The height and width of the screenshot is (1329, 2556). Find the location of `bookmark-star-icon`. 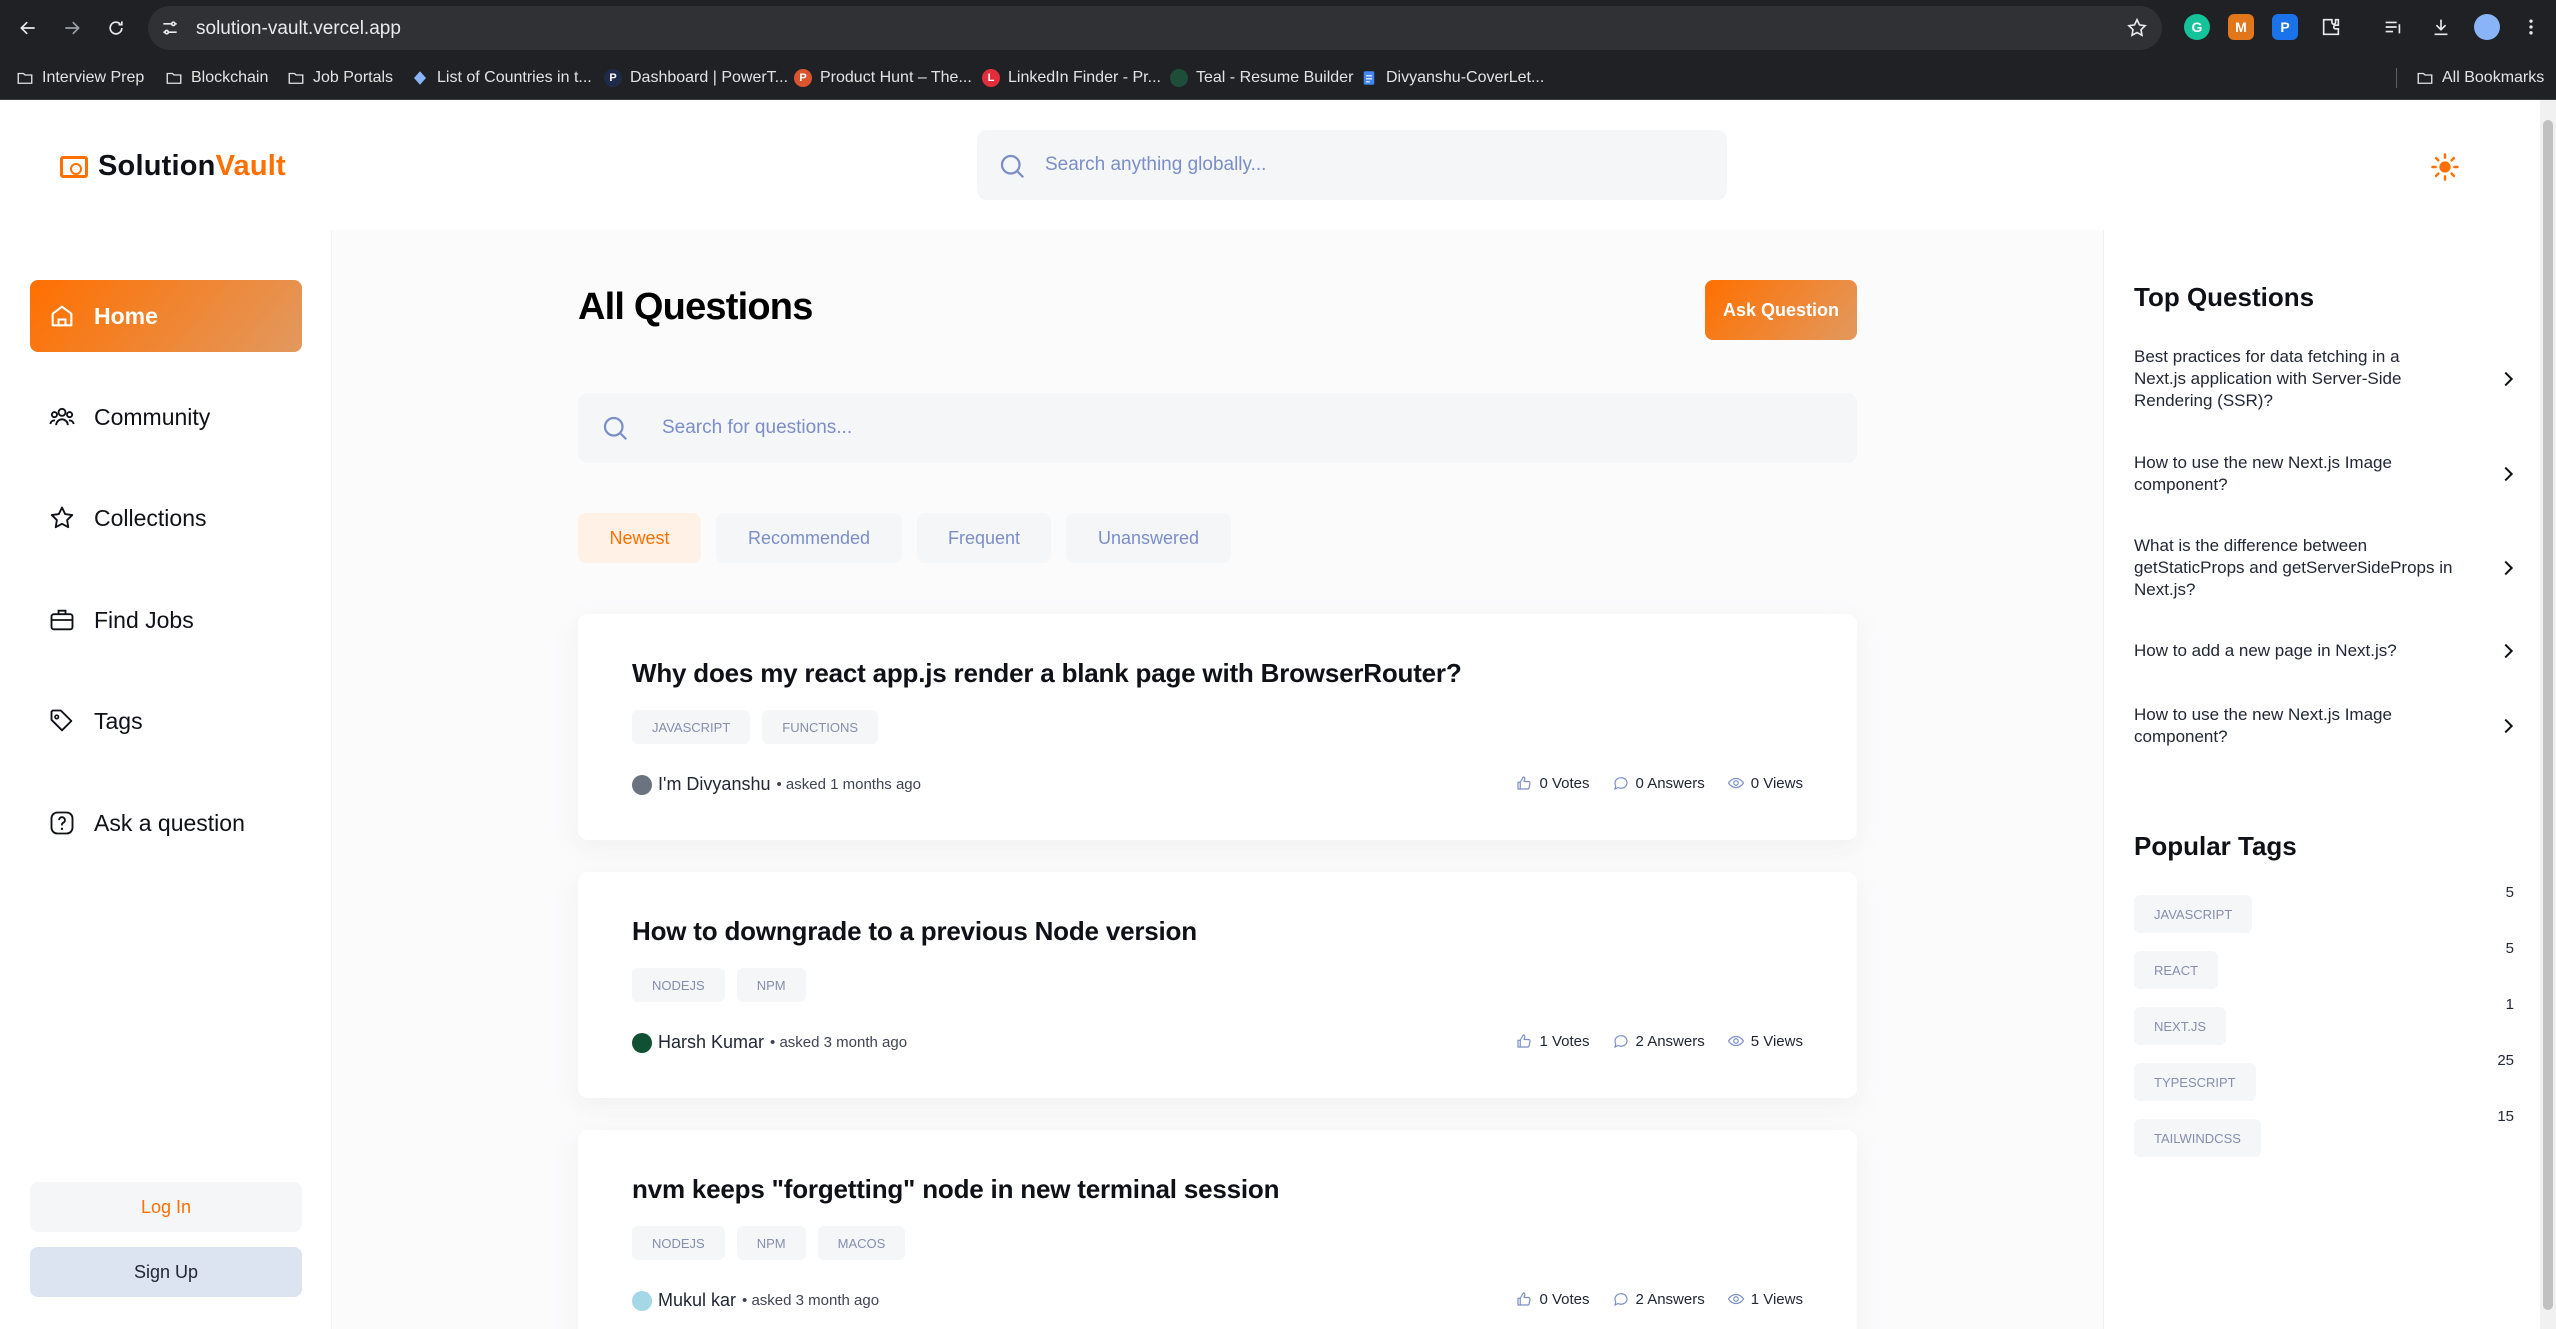

bookmark-star-icon is located at coordinates (2137, 28).